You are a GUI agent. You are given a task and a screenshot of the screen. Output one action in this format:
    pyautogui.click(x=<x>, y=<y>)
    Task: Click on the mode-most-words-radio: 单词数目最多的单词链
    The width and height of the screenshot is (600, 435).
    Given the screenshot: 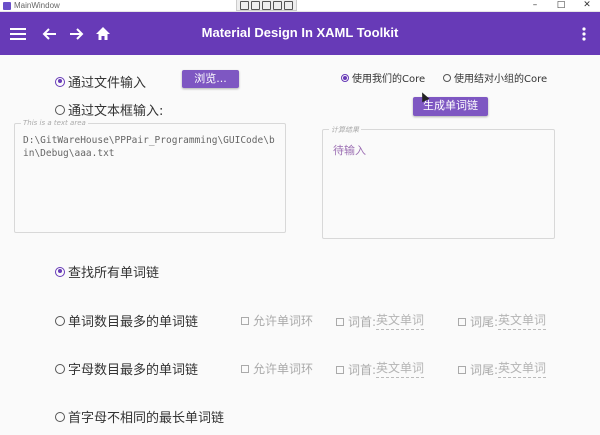 What is the action you would take?
    pyautogui.click(x=126, y=320)
    